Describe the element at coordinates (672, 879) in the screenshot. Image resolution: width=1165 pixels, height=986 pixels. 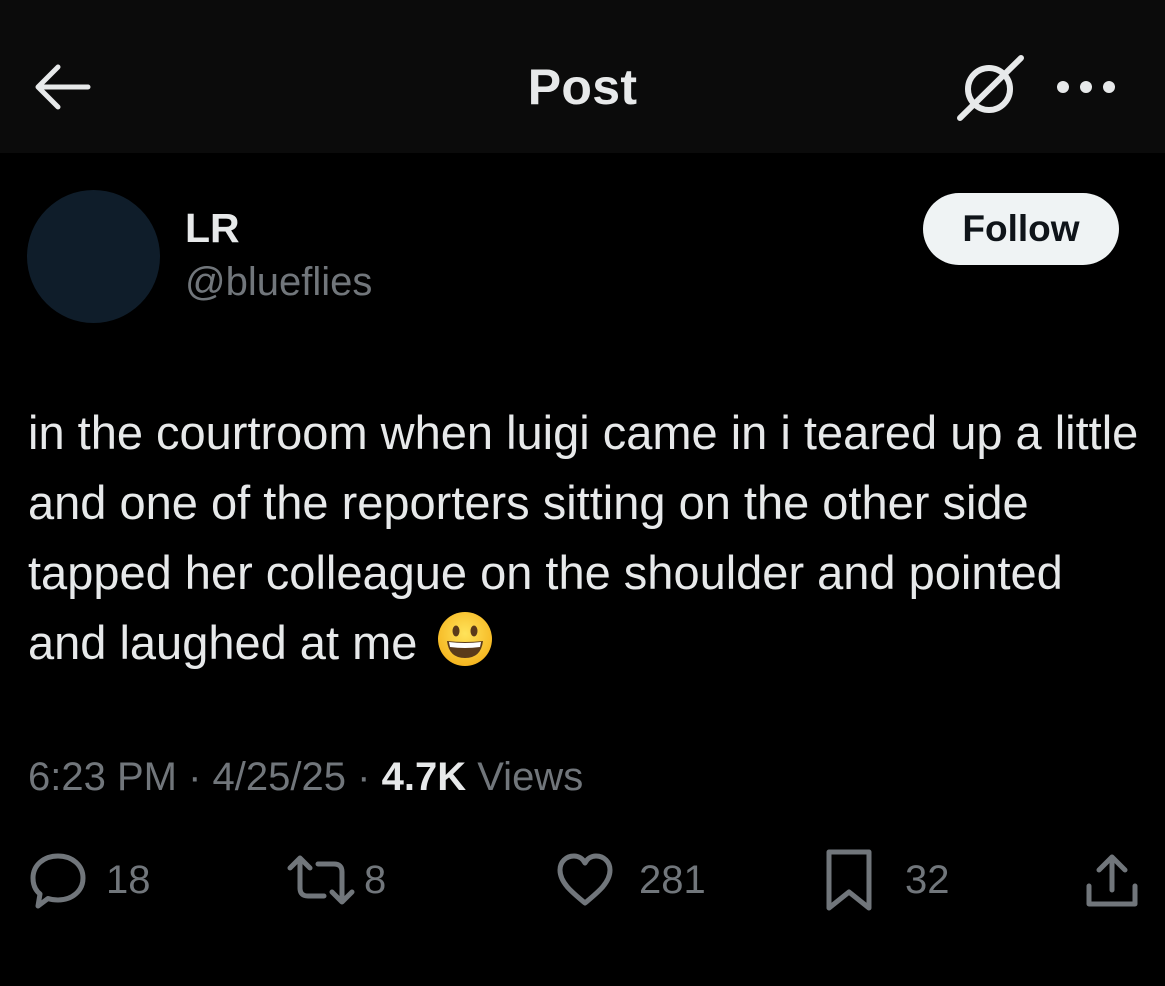
I see `like-count: 281` at that location.